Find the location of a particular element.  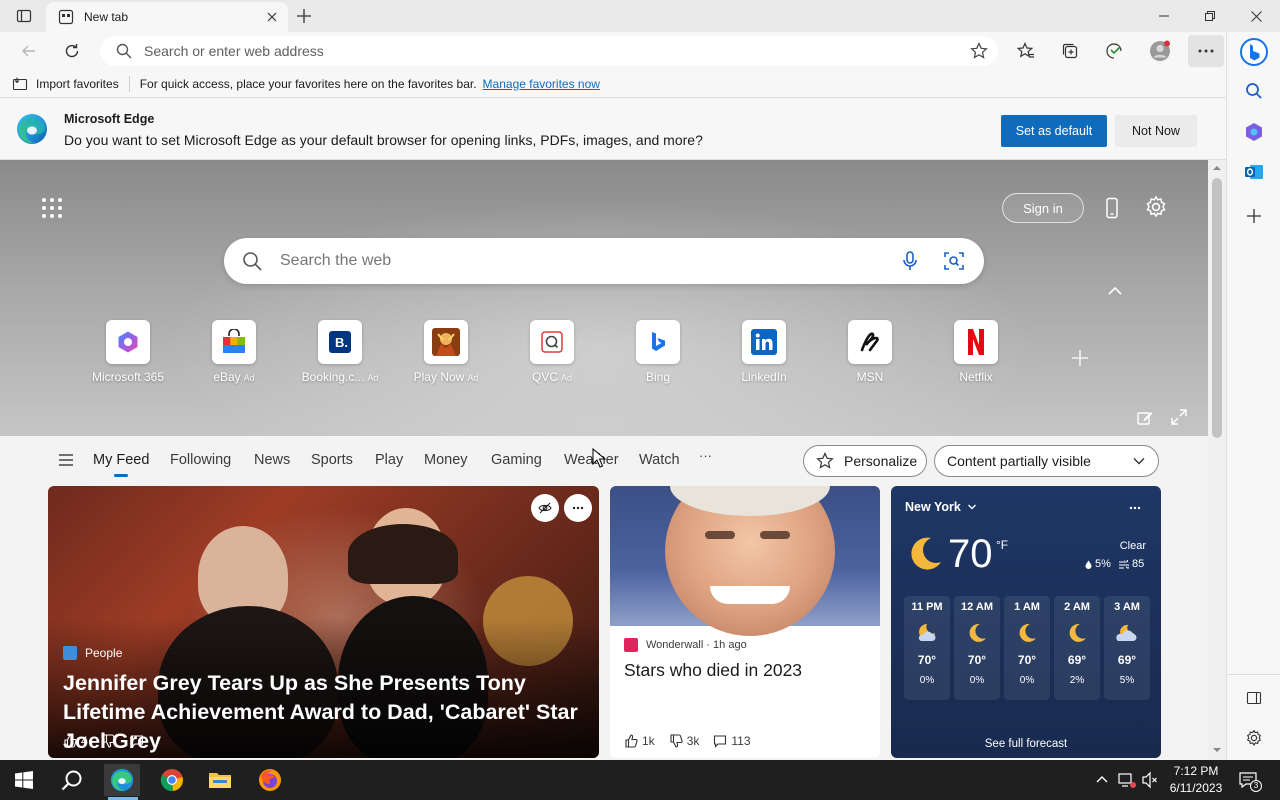

start-button-windows-icon is located at coordinates (24, 780).